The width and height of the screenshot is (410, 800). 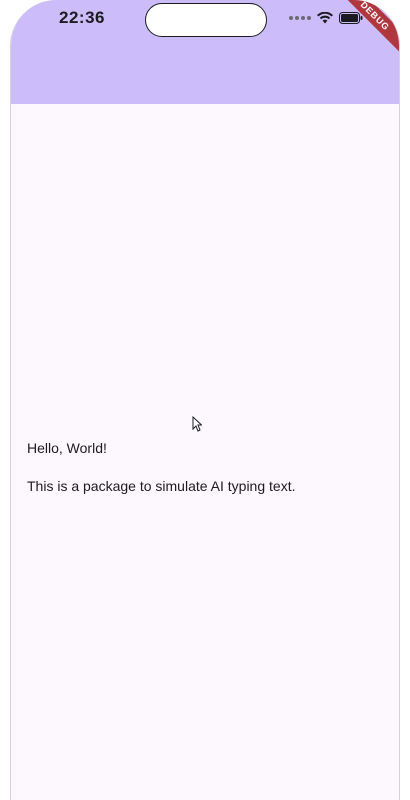 What do you see at coordinates (67, 448) in the screenshot?
I see `greeting-text: Hello, World!` at bounding box center [67, 448].